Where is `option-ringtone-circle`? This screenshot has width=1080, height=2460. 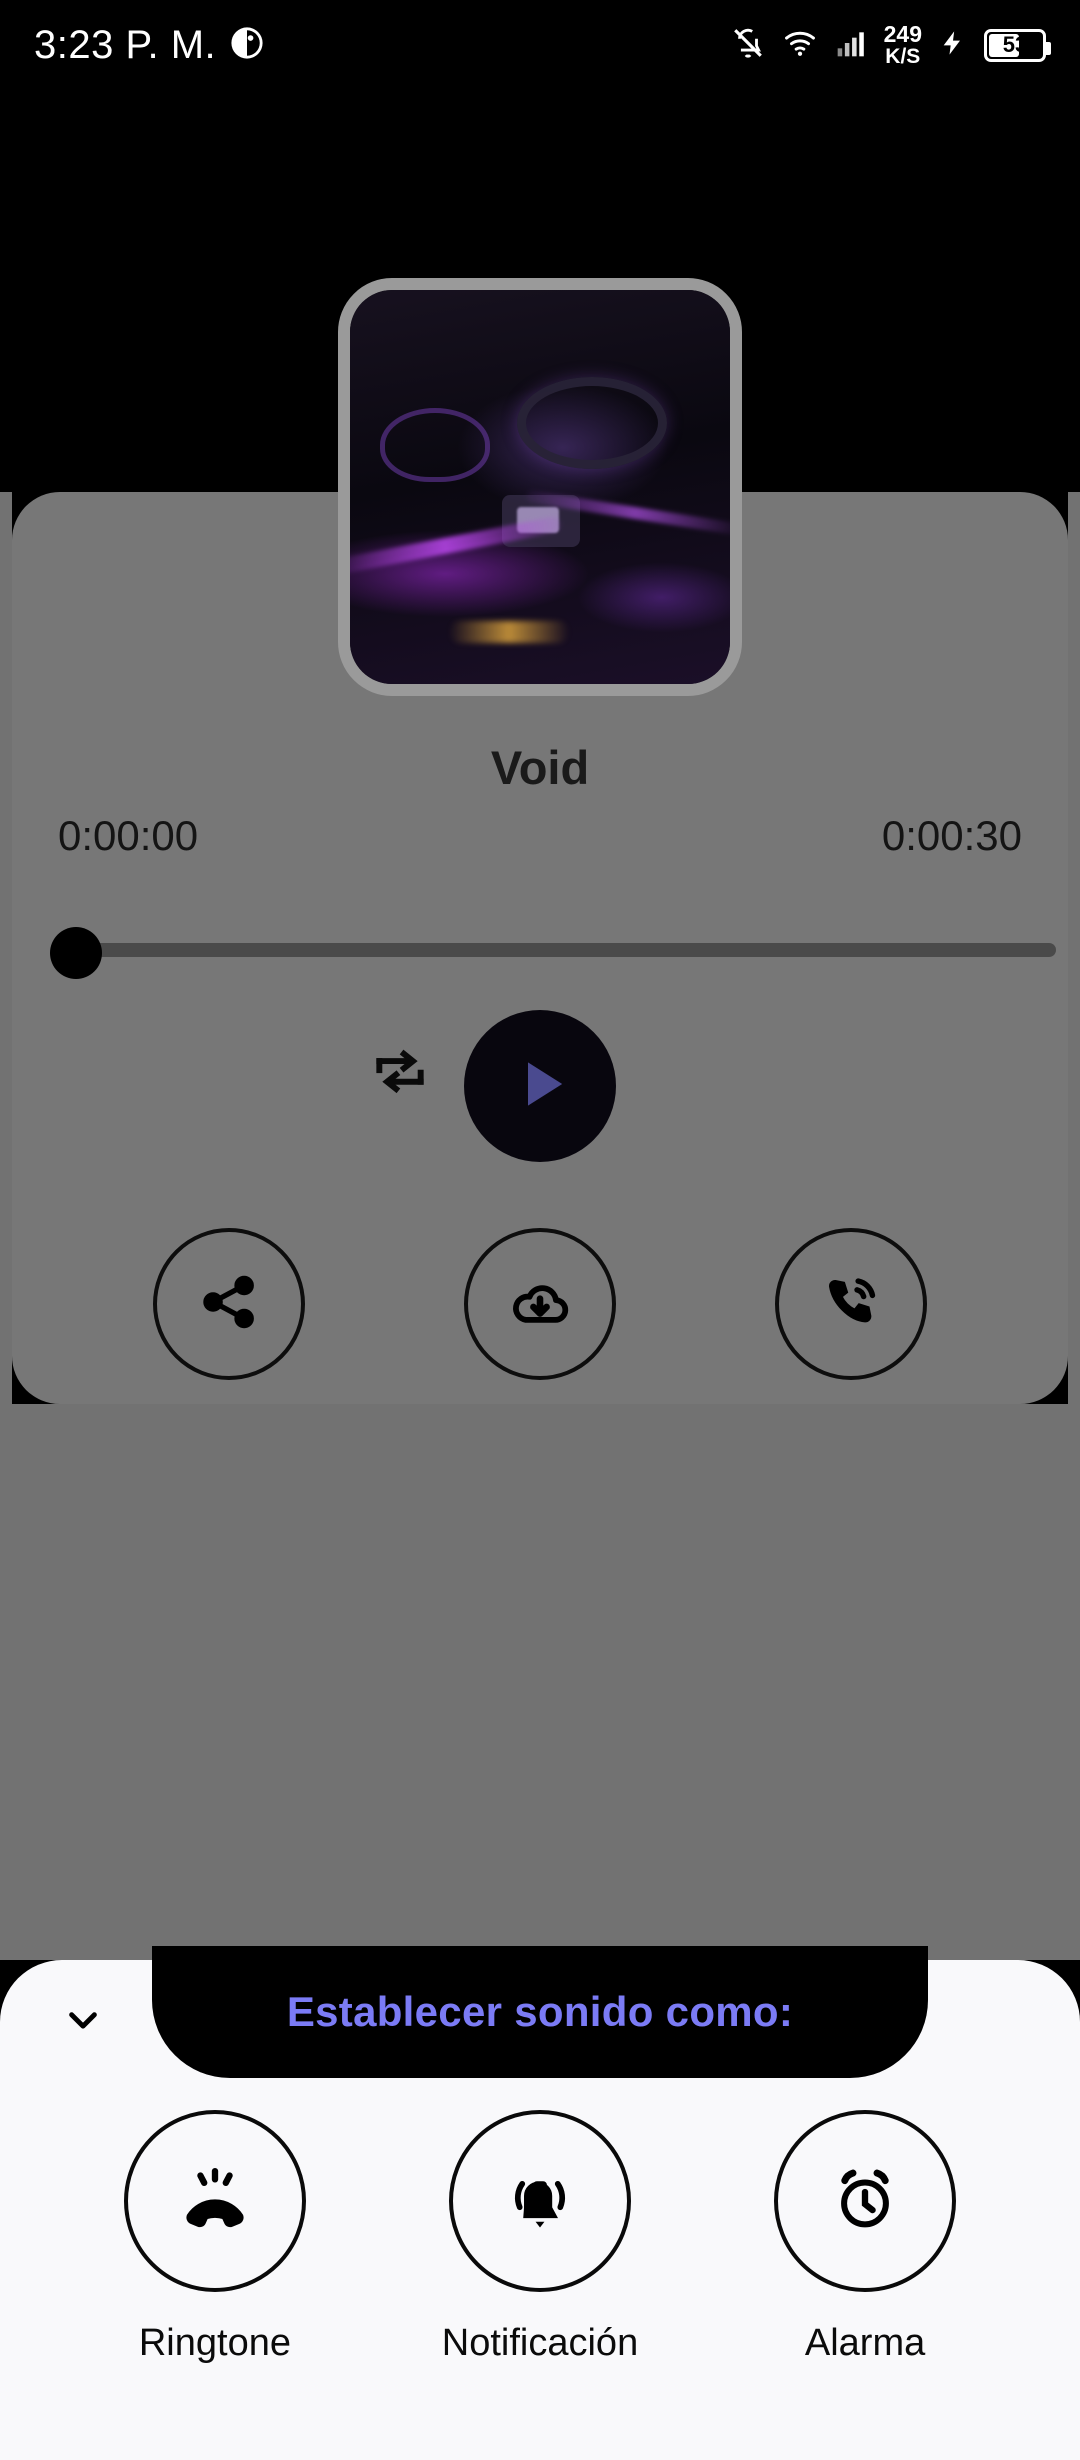
option-ringtone-circle is located at coordinates (214, 2201).